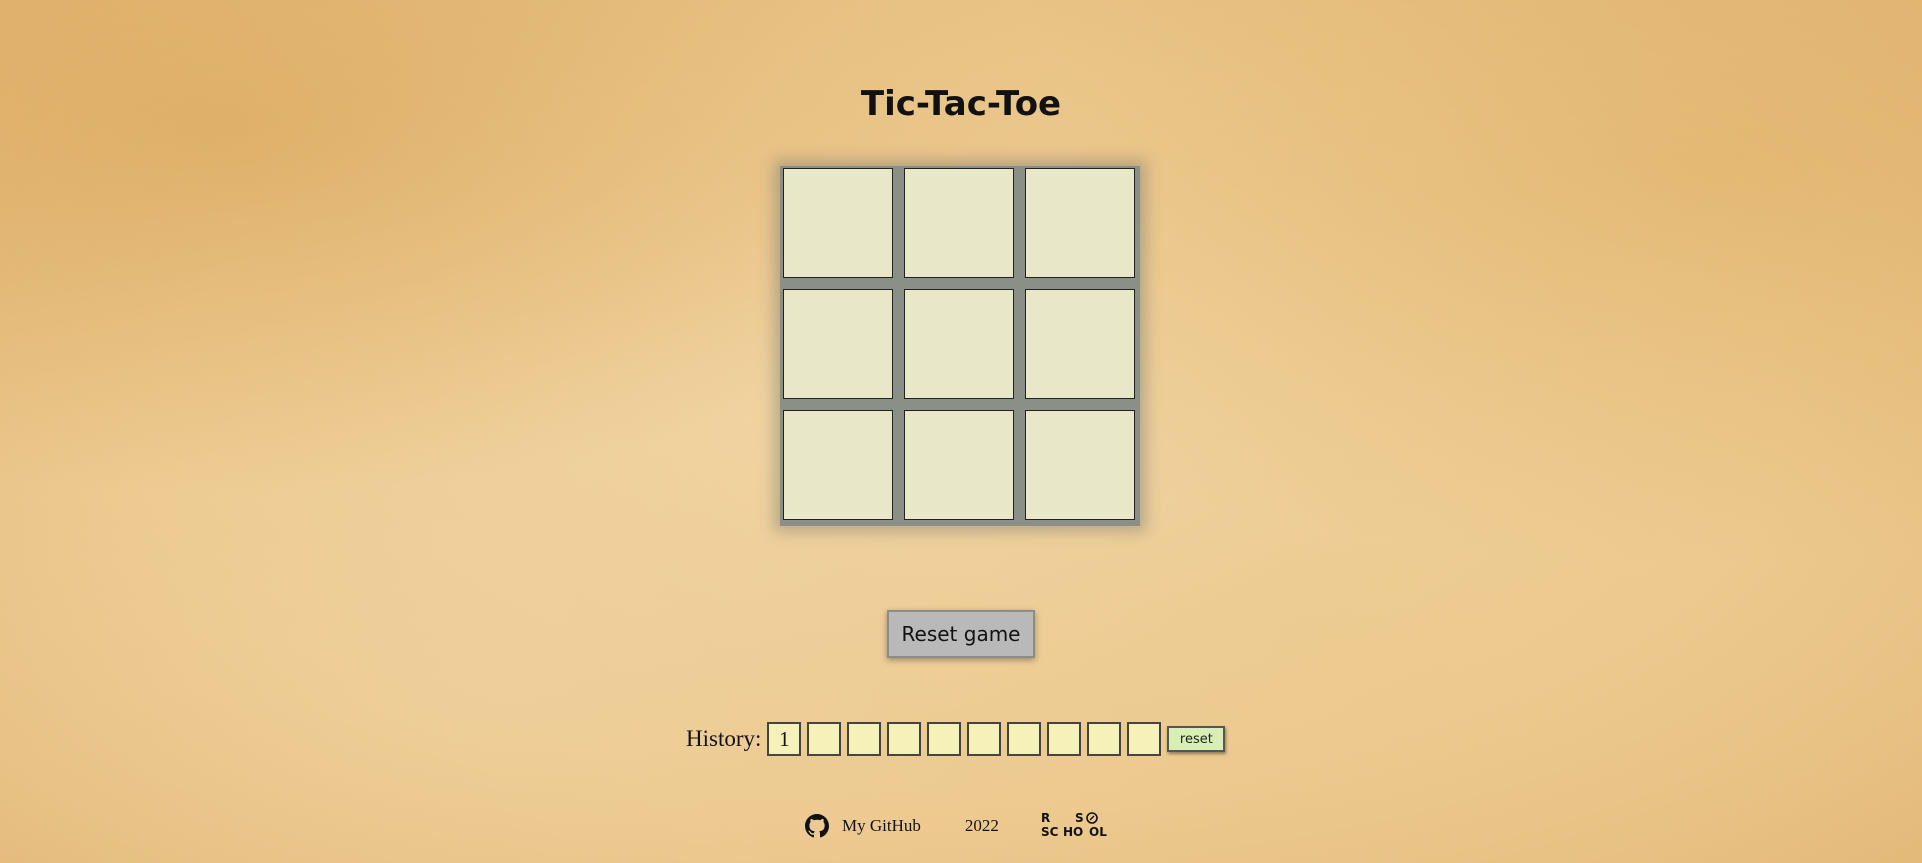 The width and height of the screenshot is (1922, 863). What do you see at coordinates (817, 826) in the screenshot?
I see `github-icon` at bounding box center [817, 826].